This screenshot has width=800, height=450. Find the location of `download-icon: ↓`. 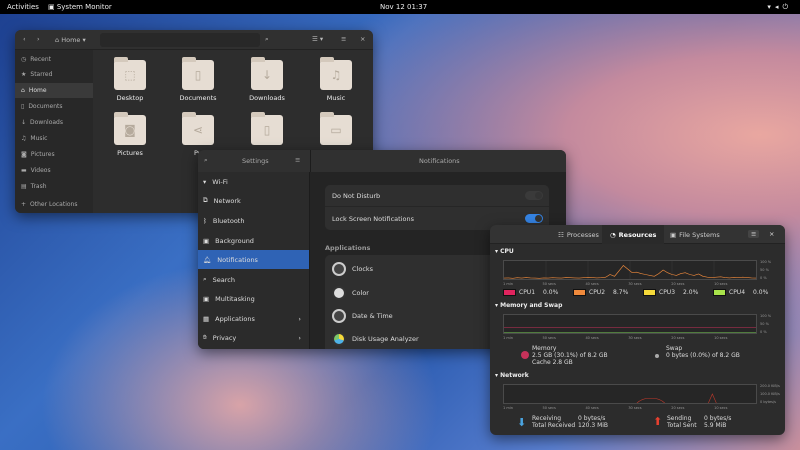

download-icon: ↓ is located at coordinates (267, 73).